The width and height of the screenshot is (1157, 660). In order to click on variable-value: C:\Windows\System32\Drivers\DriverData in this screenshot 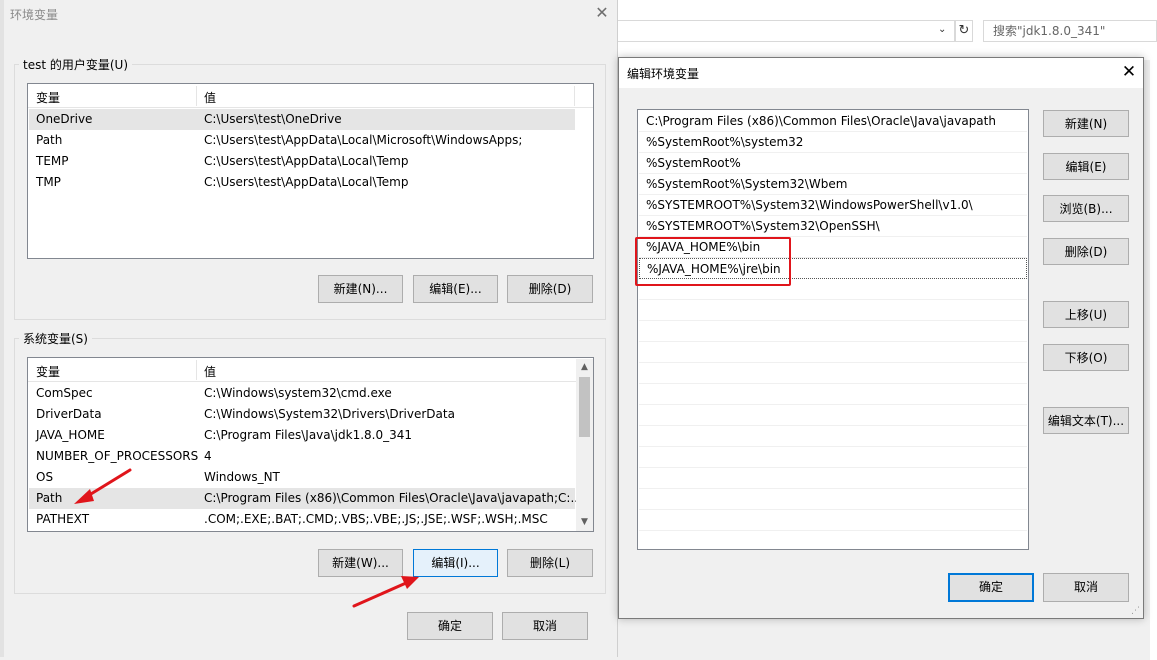, I will do `click(329, 414)`.